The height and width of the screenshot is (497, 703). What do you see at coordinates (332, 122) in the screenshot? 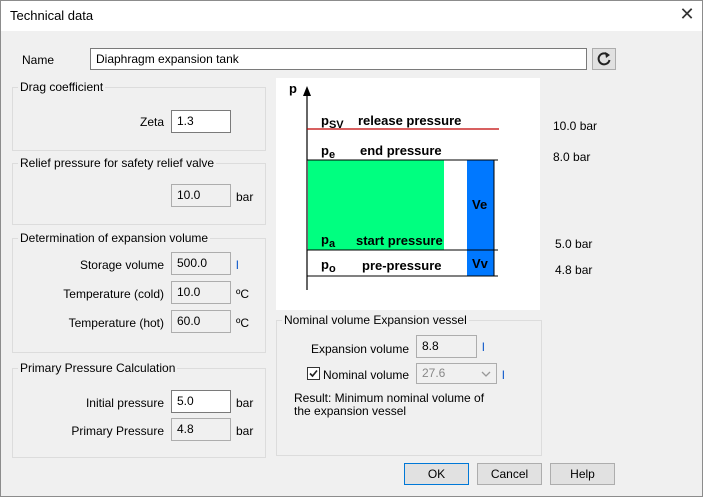
I see `psv-symbol: pSV` at bounding box center [332, 122].